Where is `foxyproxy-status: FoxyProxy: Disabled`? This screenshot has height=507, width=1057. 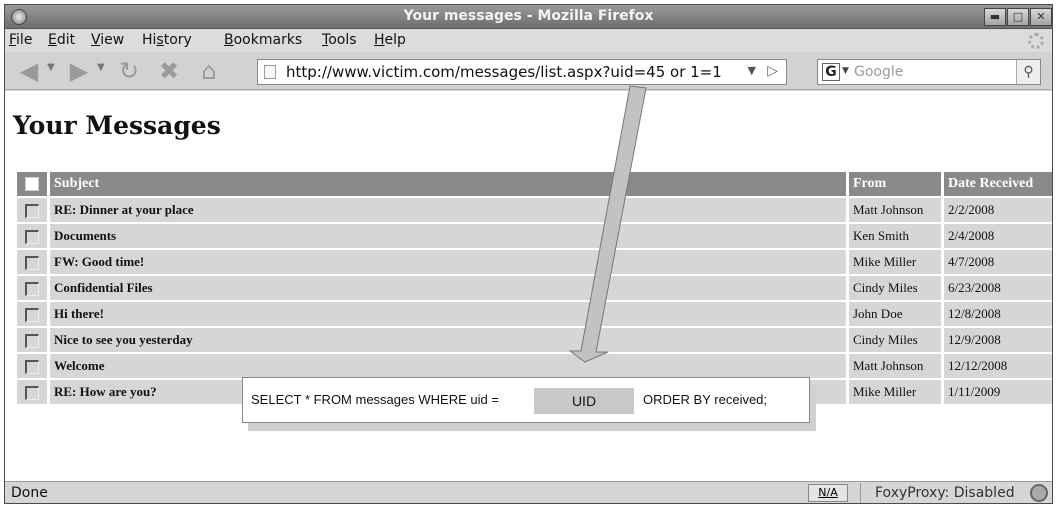
foxyproxy-status: FoxyProxy: Disabled is located at coordinates (944, 493).